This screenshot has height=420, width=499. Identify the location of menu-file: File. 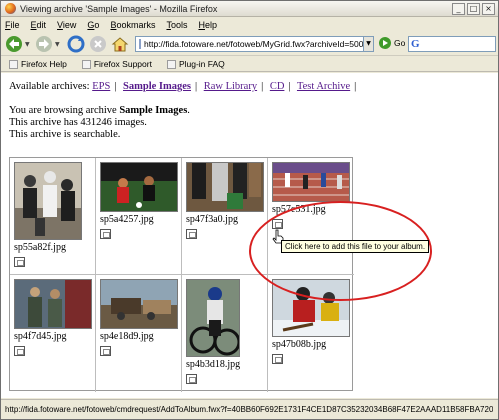
(12, 25).